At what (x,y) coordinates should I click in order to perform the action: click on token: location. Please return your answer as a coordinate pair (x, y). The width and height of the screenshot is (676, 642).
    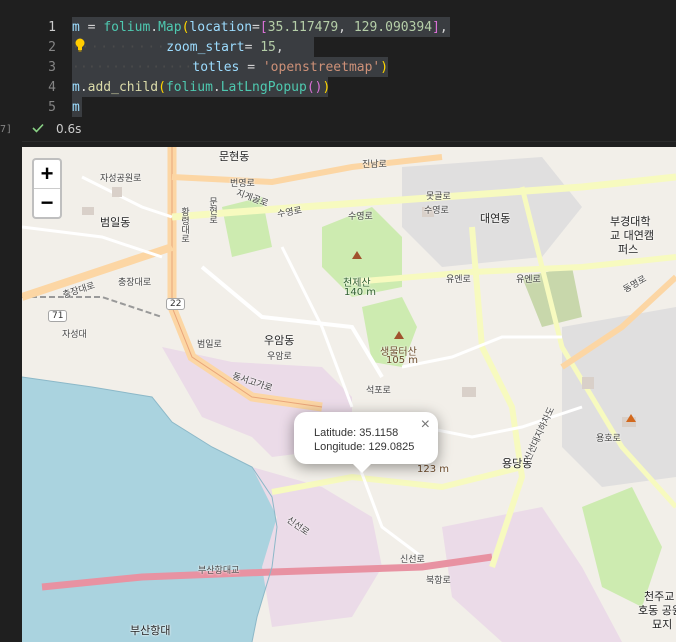
    Looking at the image, I should click on (221, 27).